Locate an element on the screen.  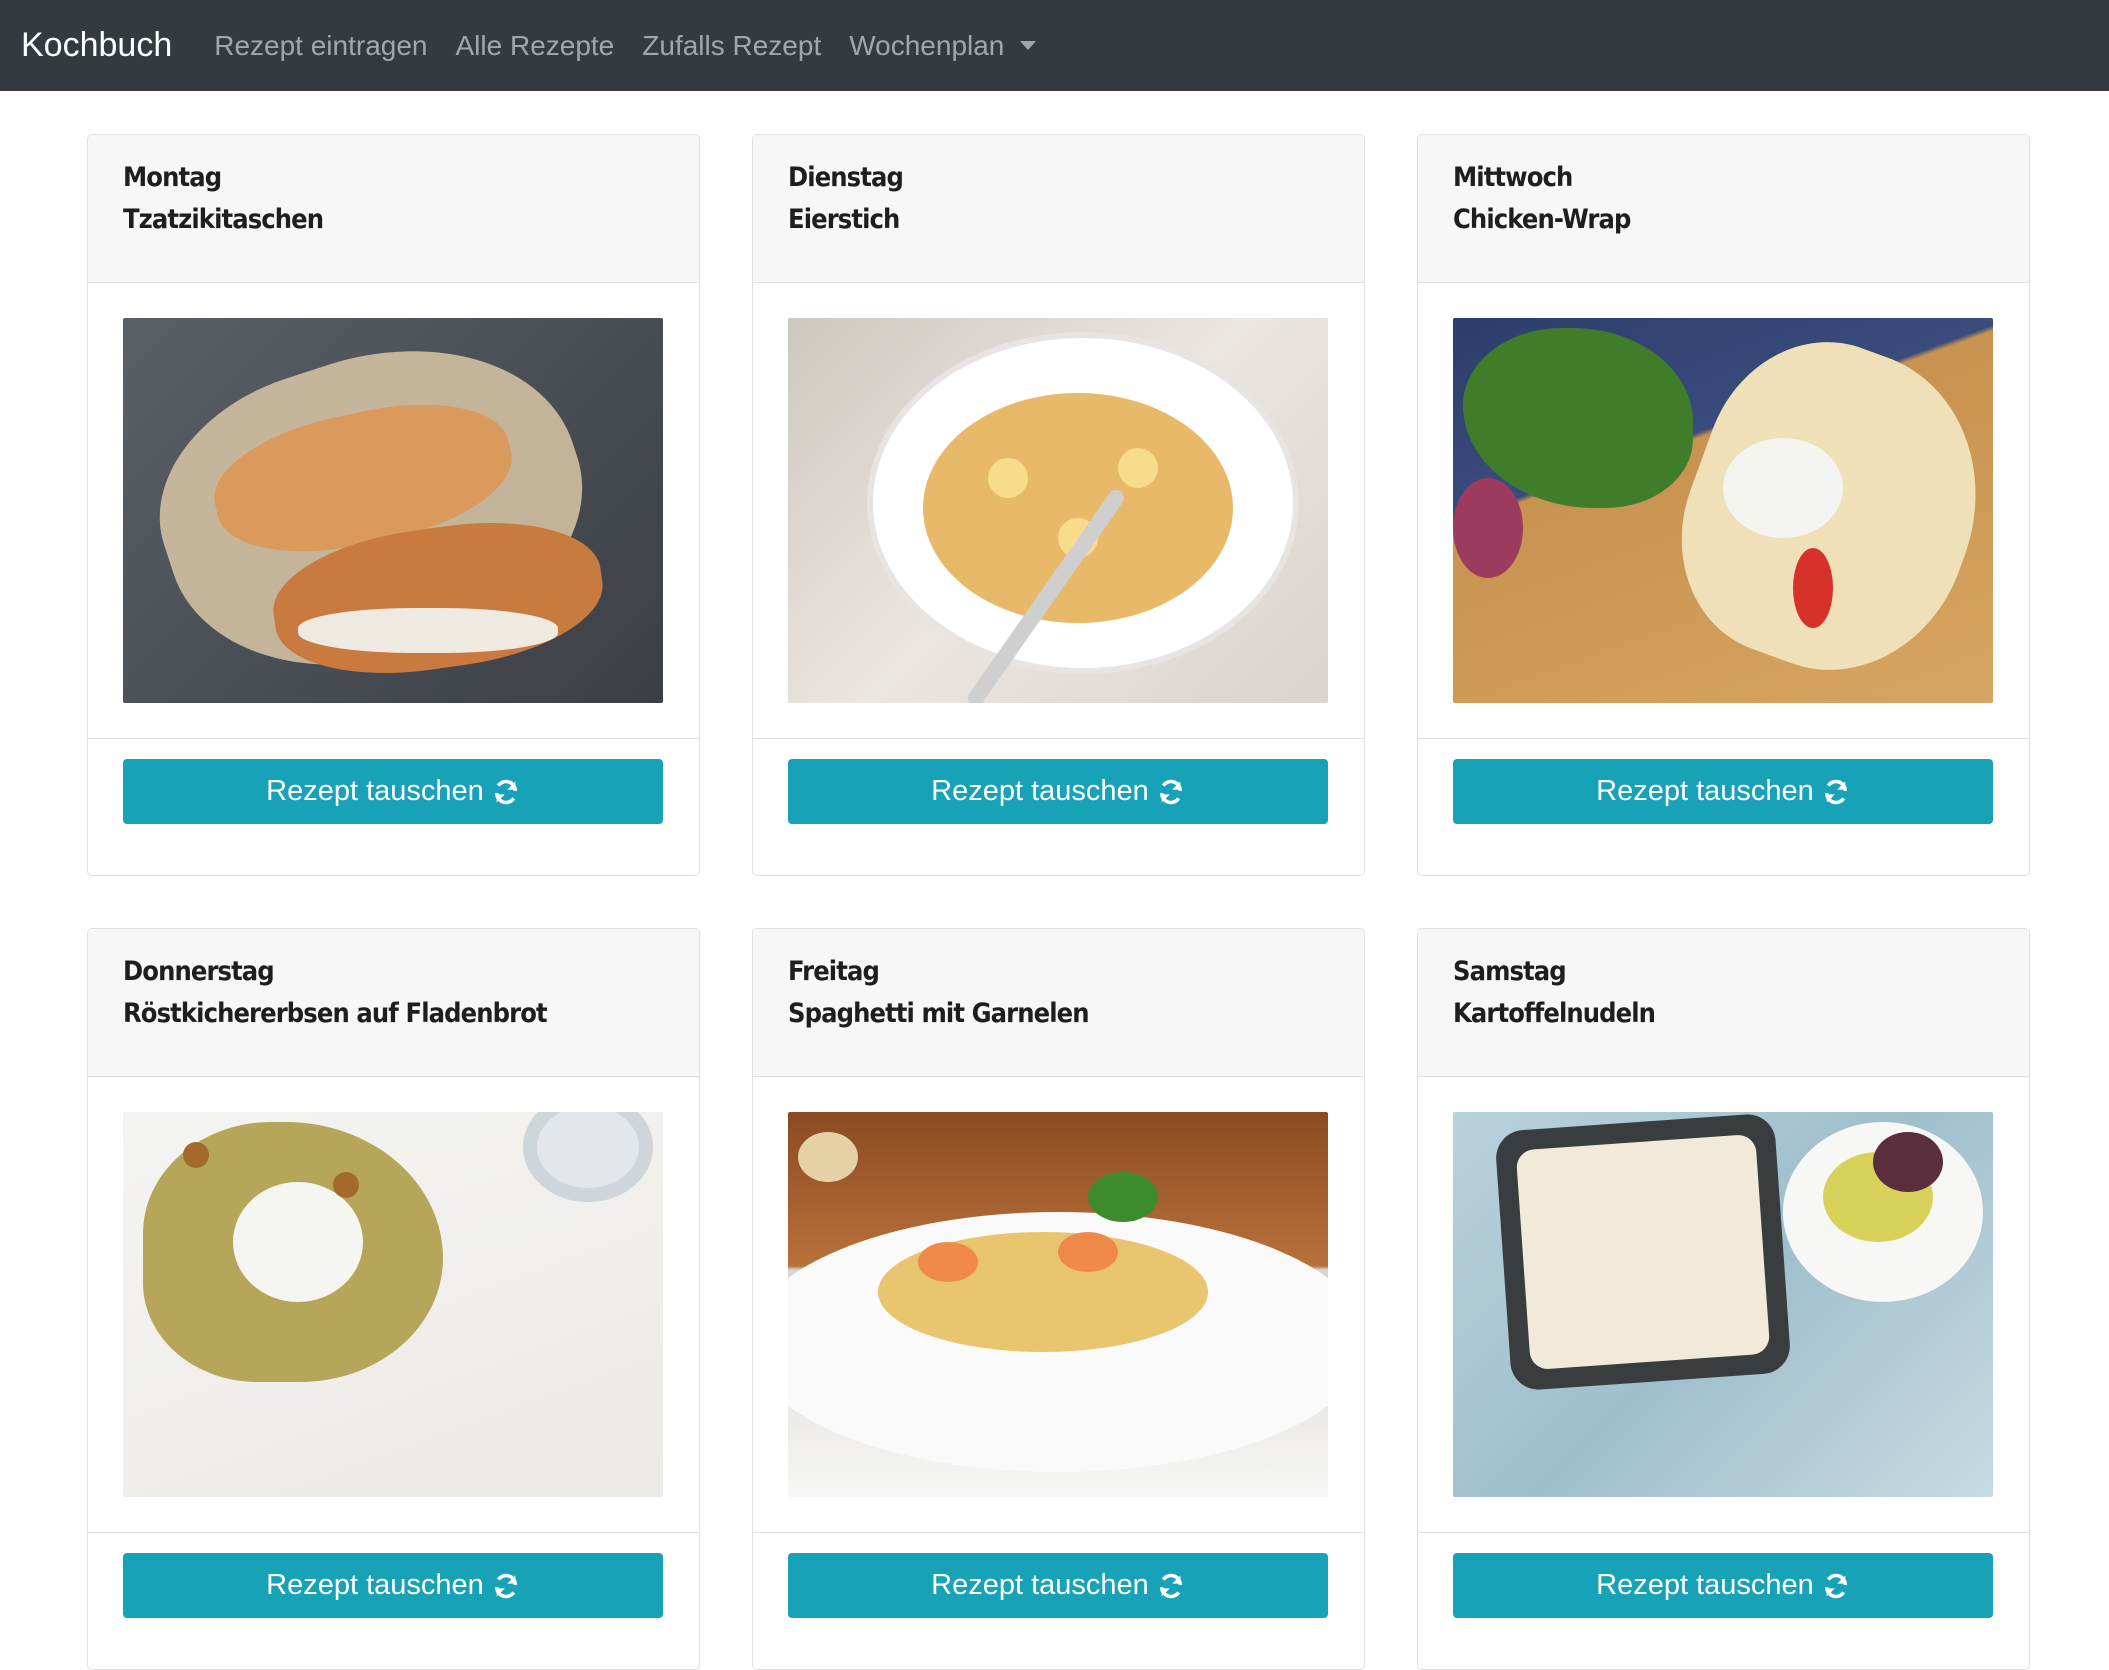
day-label: Samstag is located at coordinates (1510, 971).